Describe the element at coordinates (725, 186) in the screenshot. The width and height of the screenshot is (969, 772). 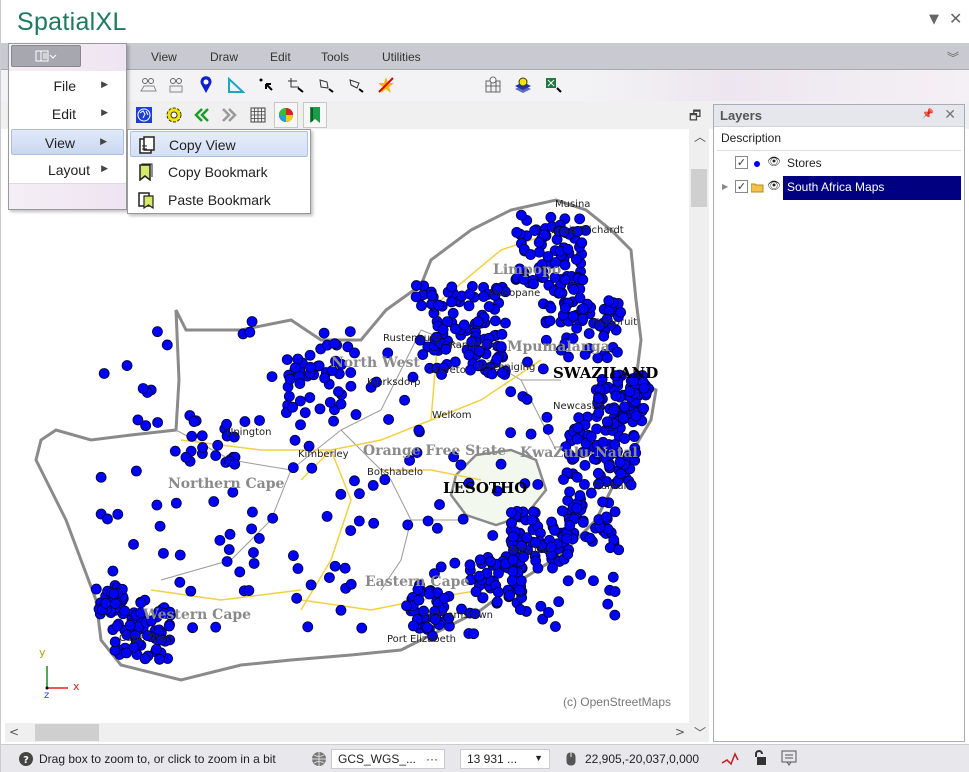
I see `expand-icon: ▶` at that location.